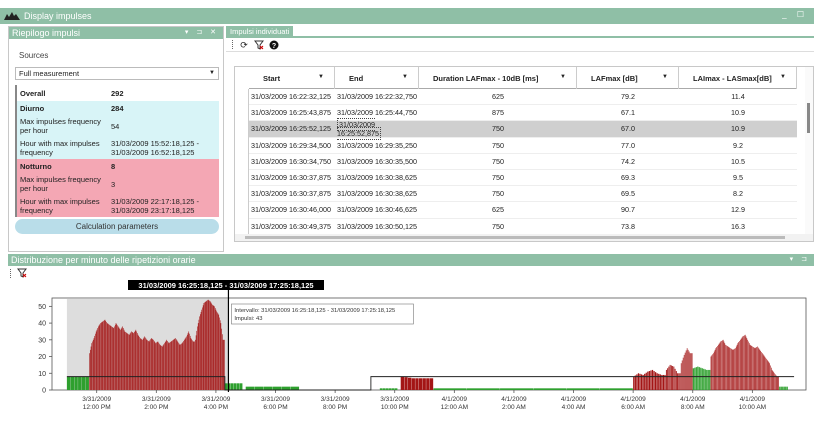 The image size is (814, 421). Describe the element at coordinates (377, 194) in the screenshot. I see `table-cell: 31/03/2009 16:30:38,625` at that location.